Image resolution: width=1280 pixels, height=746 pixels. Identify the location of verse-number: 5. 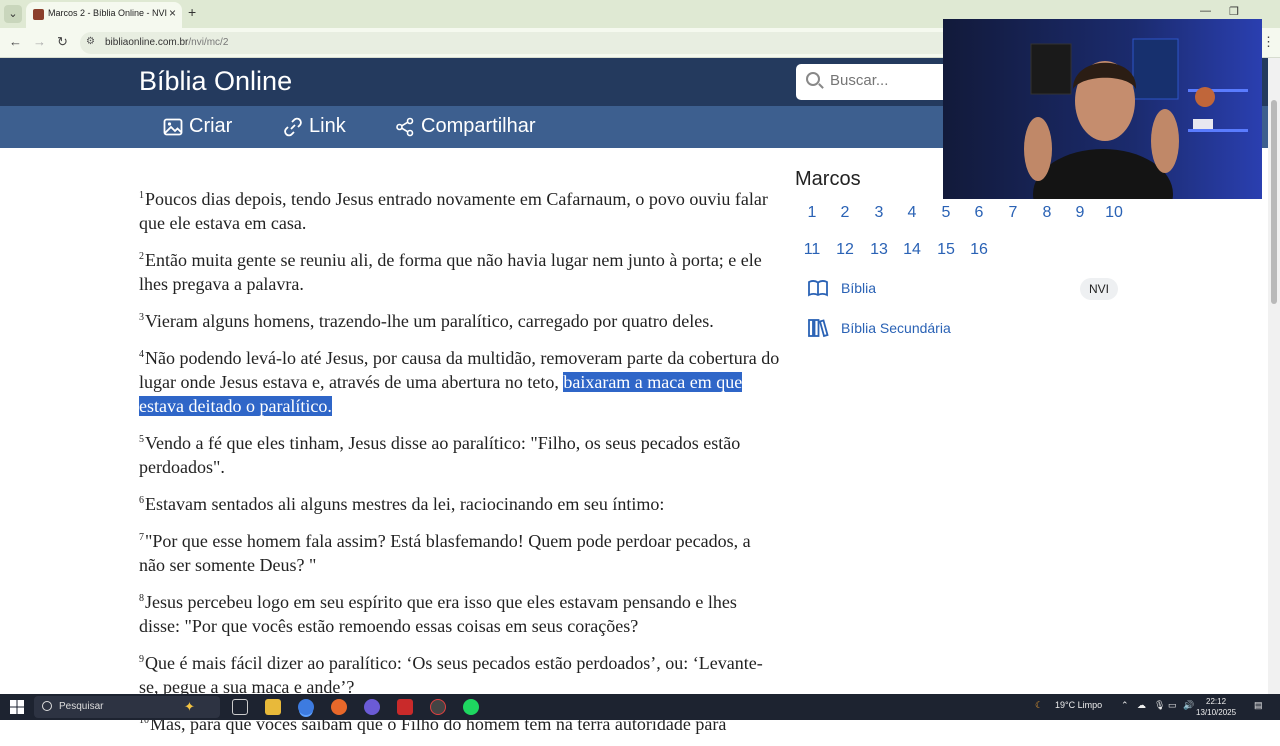
(141, 439).